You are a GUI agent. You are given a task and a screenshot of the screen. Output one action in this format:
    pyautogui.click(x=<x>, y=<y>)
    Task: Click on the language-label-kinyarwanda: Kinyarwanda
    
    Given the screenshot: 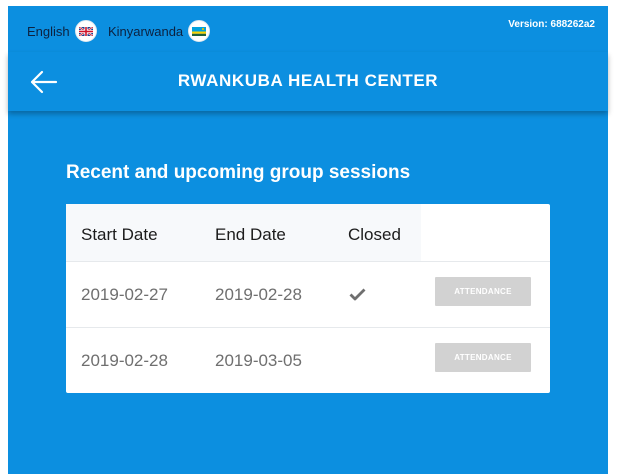 What is the action you would take?
    pyautogui.click(x=146, y=31)
    